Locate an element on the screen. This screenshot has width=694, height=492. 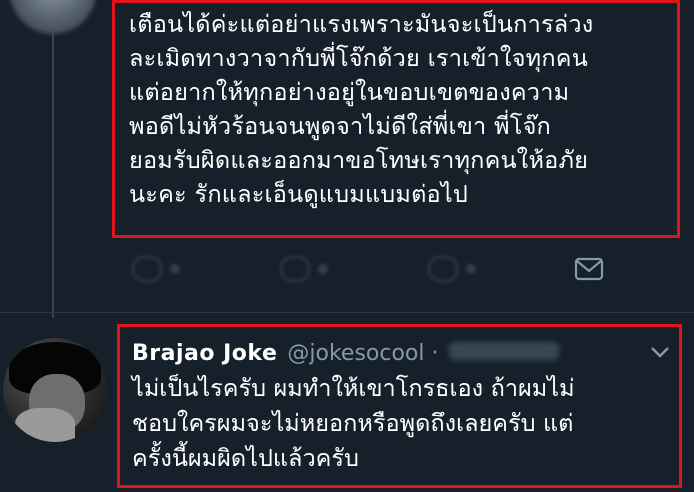
tweet-line: ครั้งนี้ผมผิดไปแล้วครับ is located at coordinates (245, 458).